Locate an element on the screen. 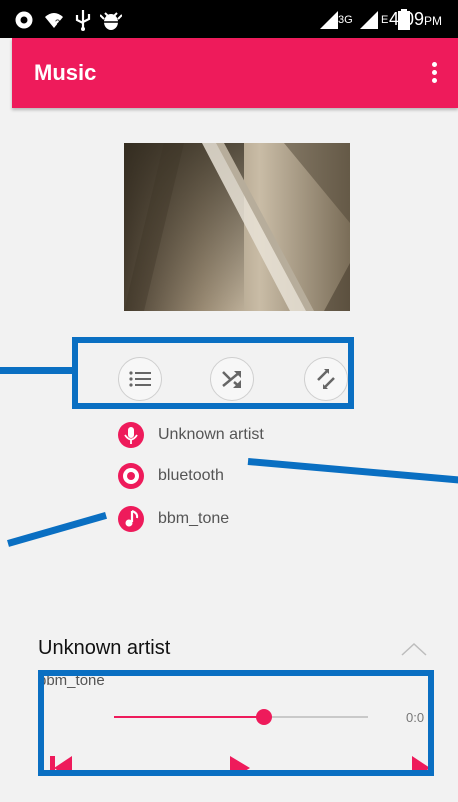 The width and height of the screenshot is (458, 802). seek-bar-thumb is located at coordinates (263, 717).